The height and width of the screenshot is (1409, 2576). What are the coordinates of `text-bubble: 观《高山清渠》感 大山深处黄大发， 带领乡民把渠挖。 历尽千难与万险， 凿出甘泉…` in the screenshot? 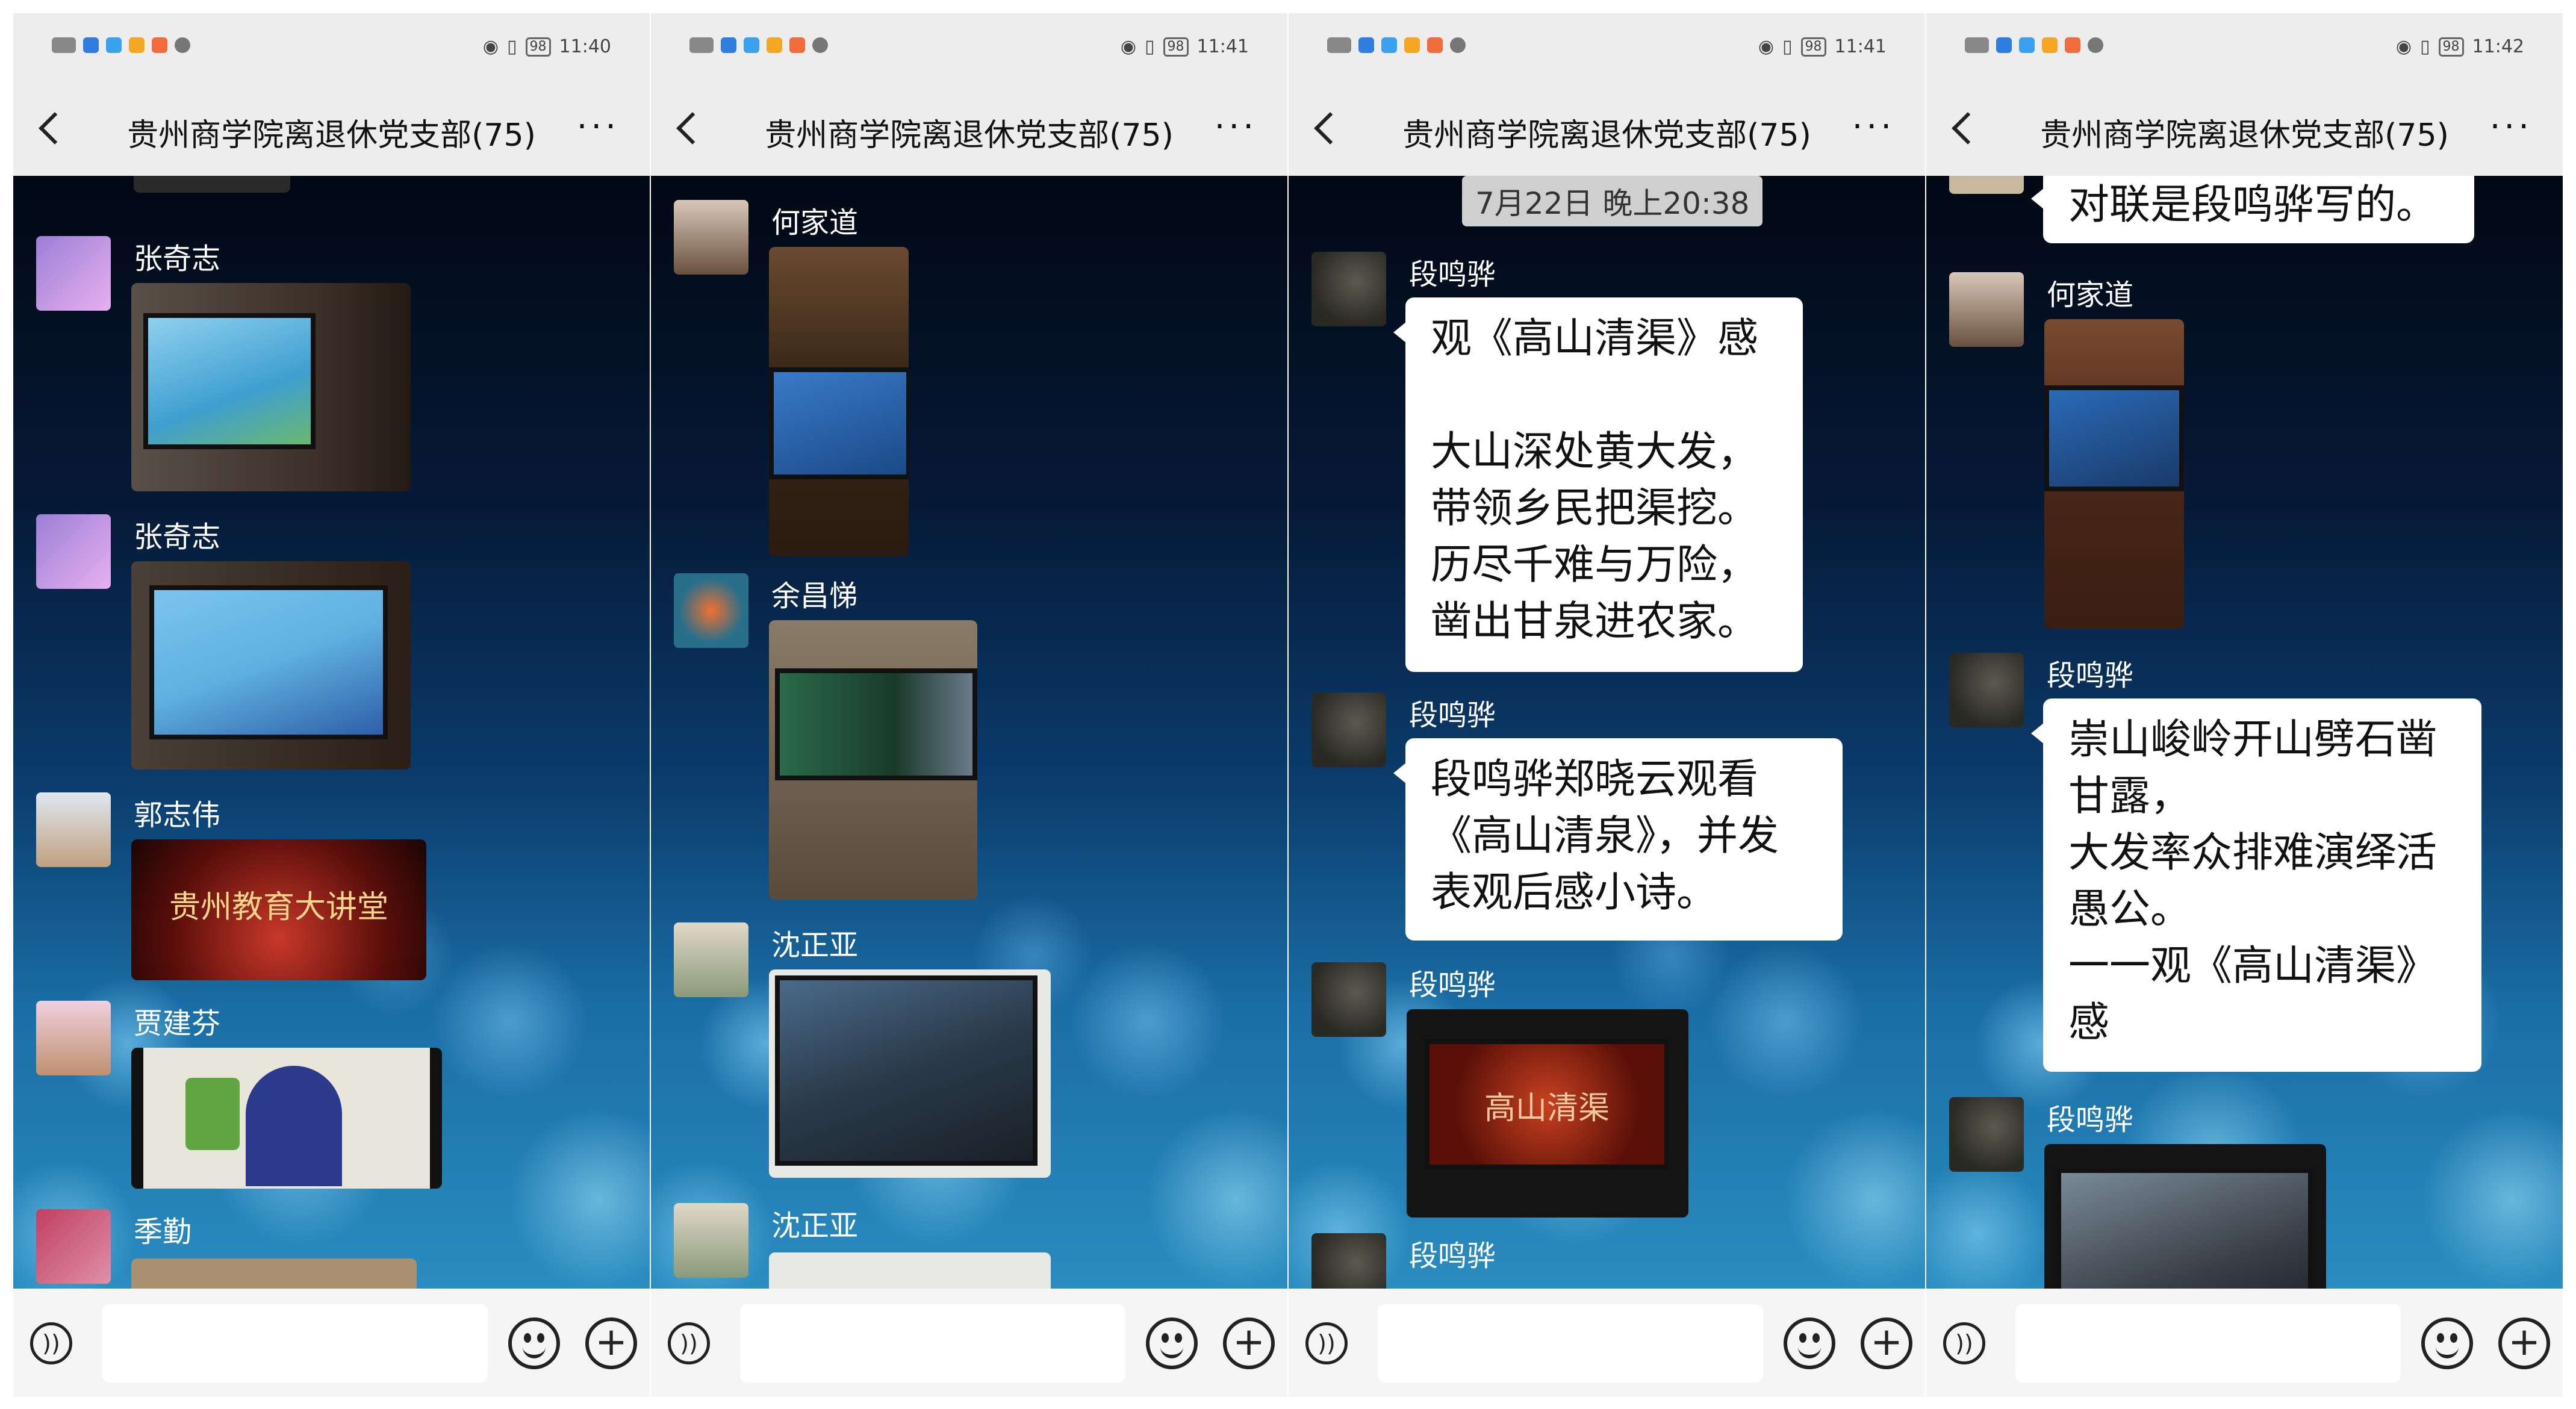 It's located at (1598, 484).